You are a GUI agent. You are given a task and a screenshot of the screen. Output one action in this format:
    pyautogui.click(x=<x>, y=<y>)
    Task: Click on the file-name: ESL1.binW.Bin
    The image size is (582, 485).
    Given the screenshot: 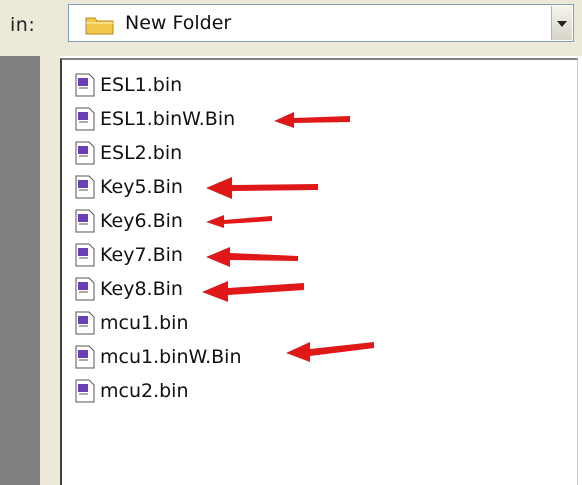 What is the action you would take?
    pyautogui.click(x=168, y=119)
    